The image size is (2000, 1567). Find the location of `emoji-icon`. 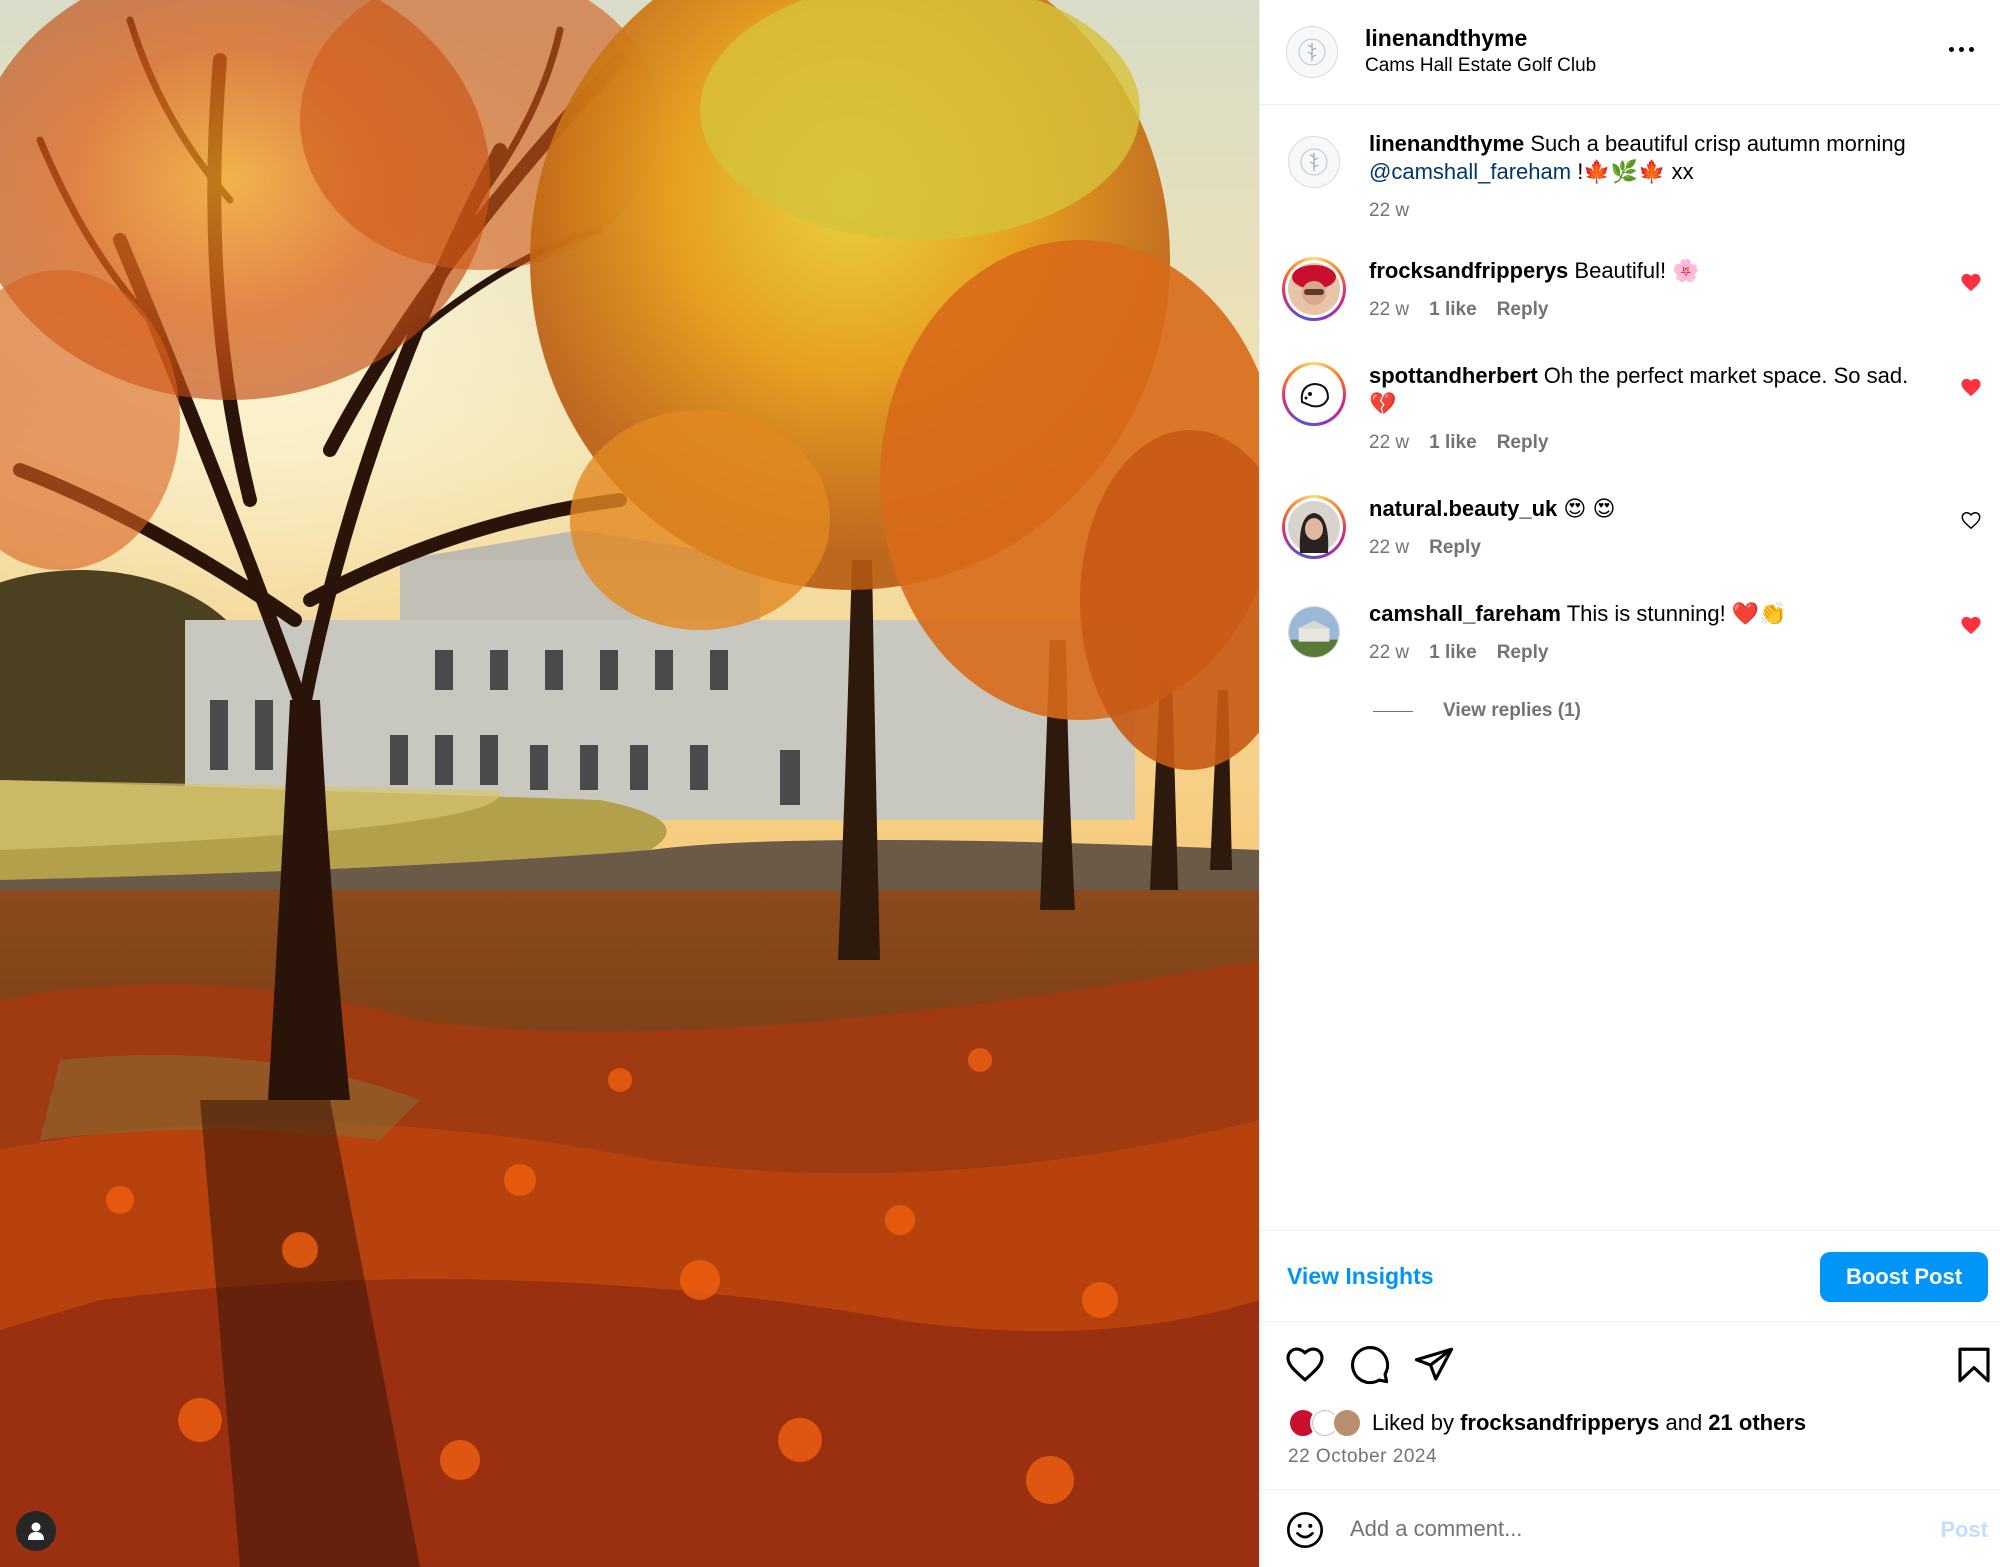

emoji-icon is located at coordinates (1305, 1530).